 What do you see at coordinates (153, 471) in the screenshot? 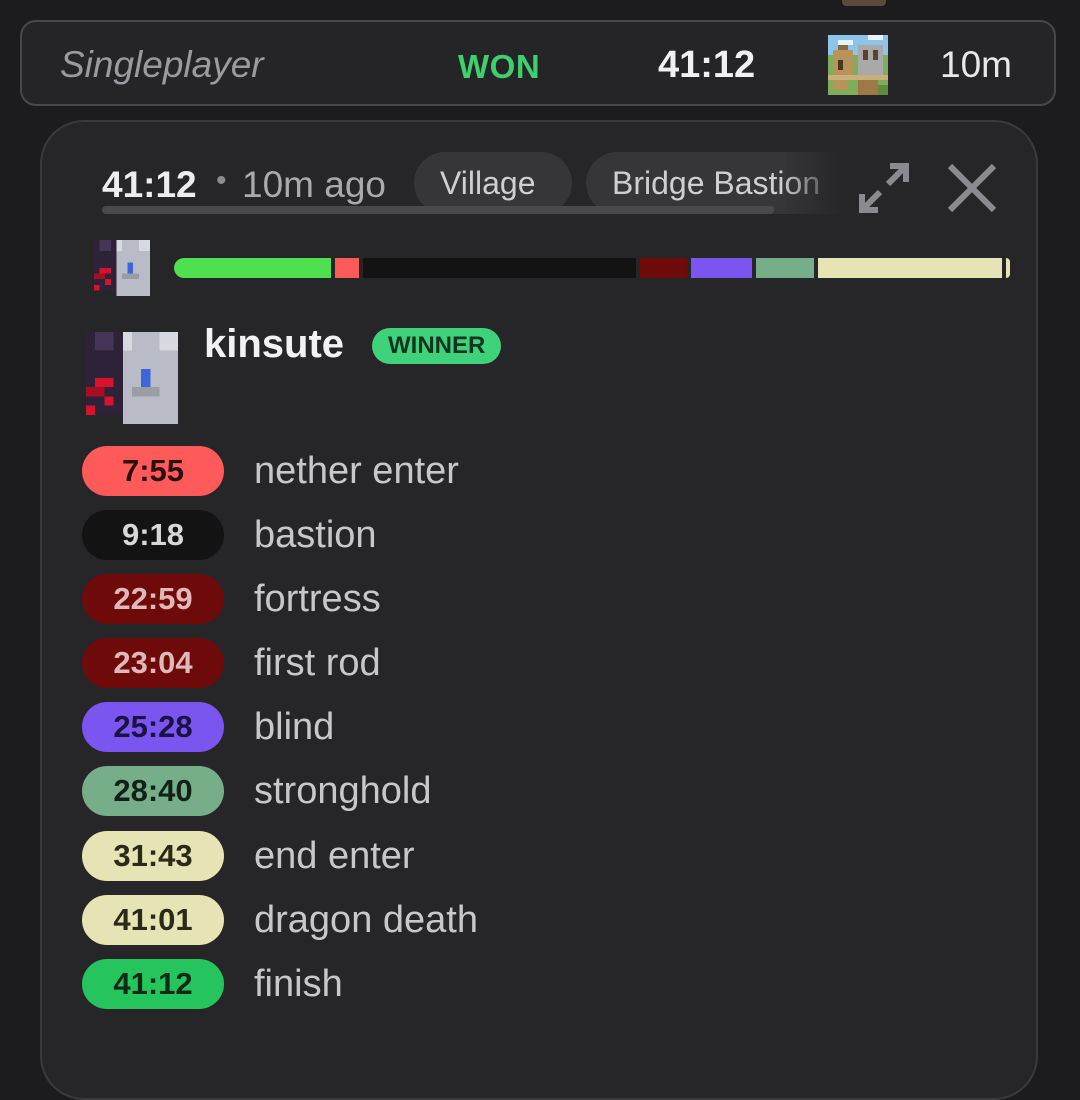
I see `split-time-pill: 7:55` at bounding box center [153, 471].